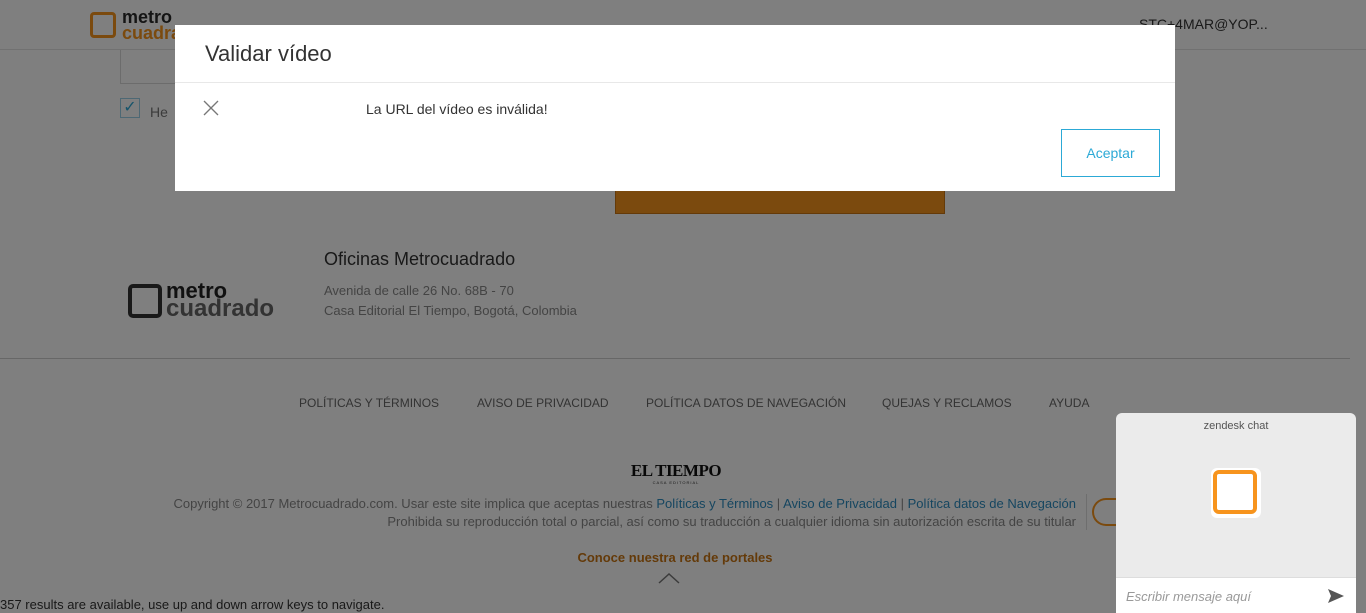  What do you see at coordinates (268, 53) in the screenshot?
I see `dialog-title: Validar vídeo` at bounding box center [268, 53].